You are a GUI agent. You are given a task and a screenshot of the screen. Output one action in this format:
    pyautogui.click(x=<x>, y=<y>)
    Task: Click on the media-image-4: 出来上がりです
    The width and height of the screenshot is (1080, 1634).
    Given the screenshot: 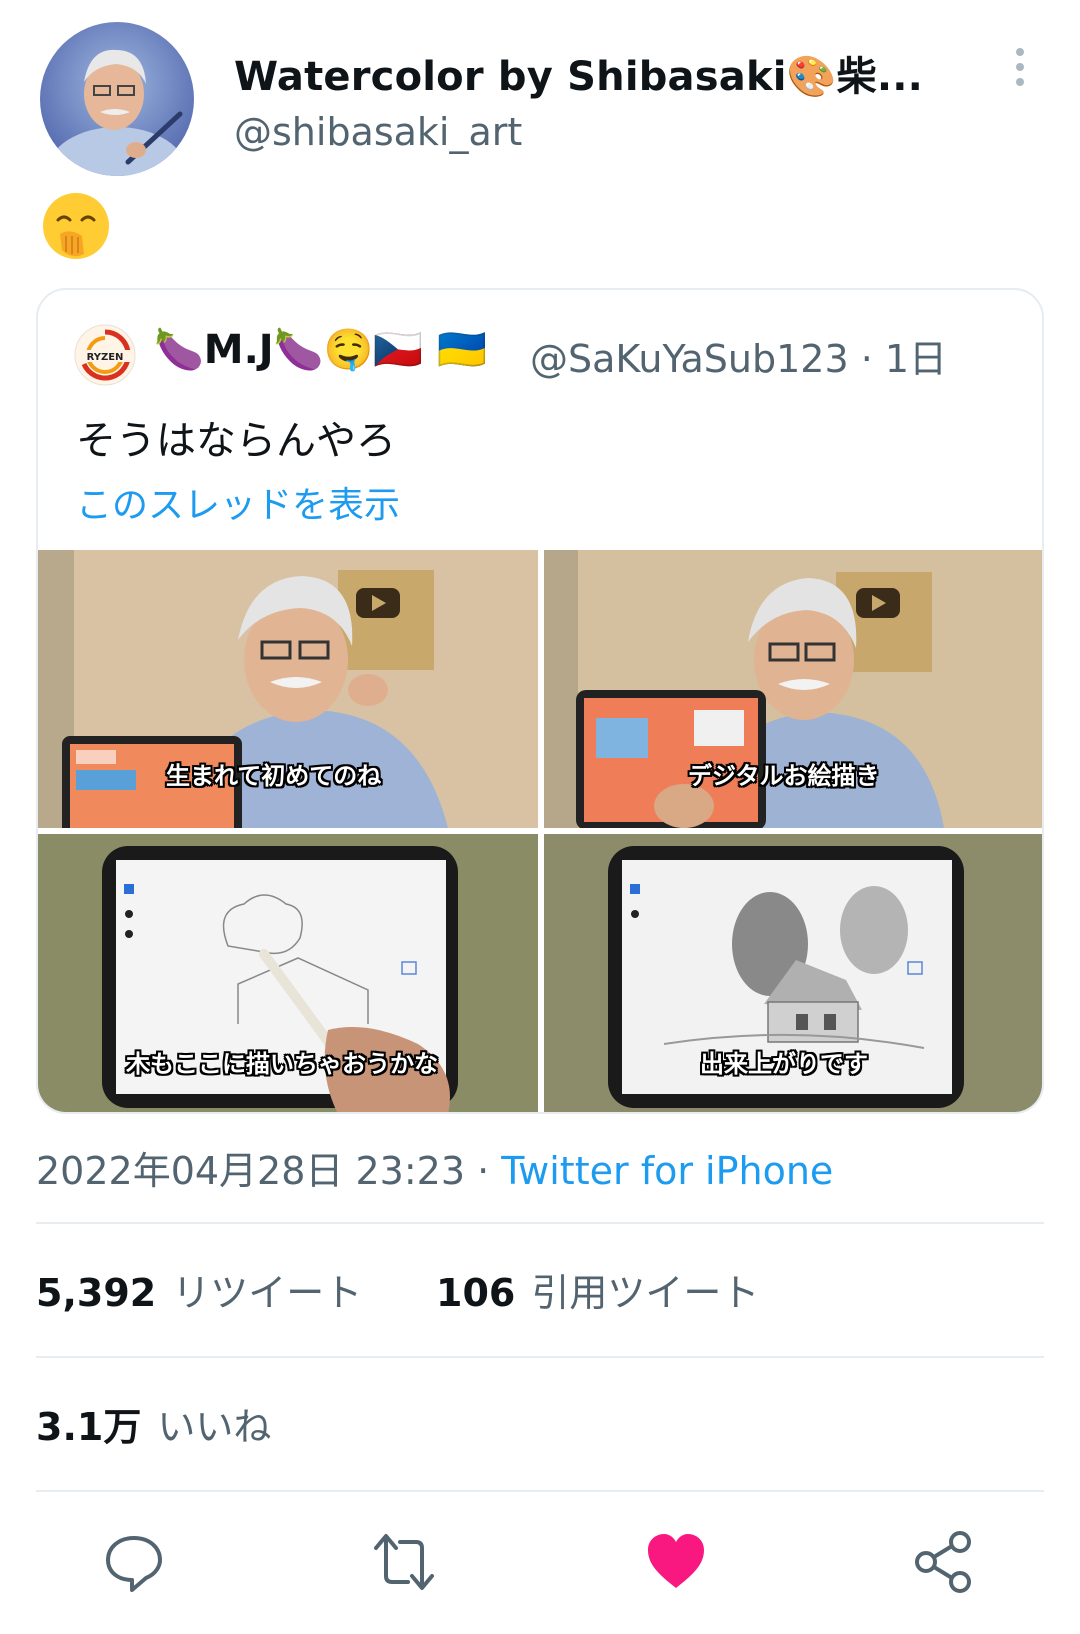 What is the action you would take?
    pyautogui.click(x=793, y=973)
    